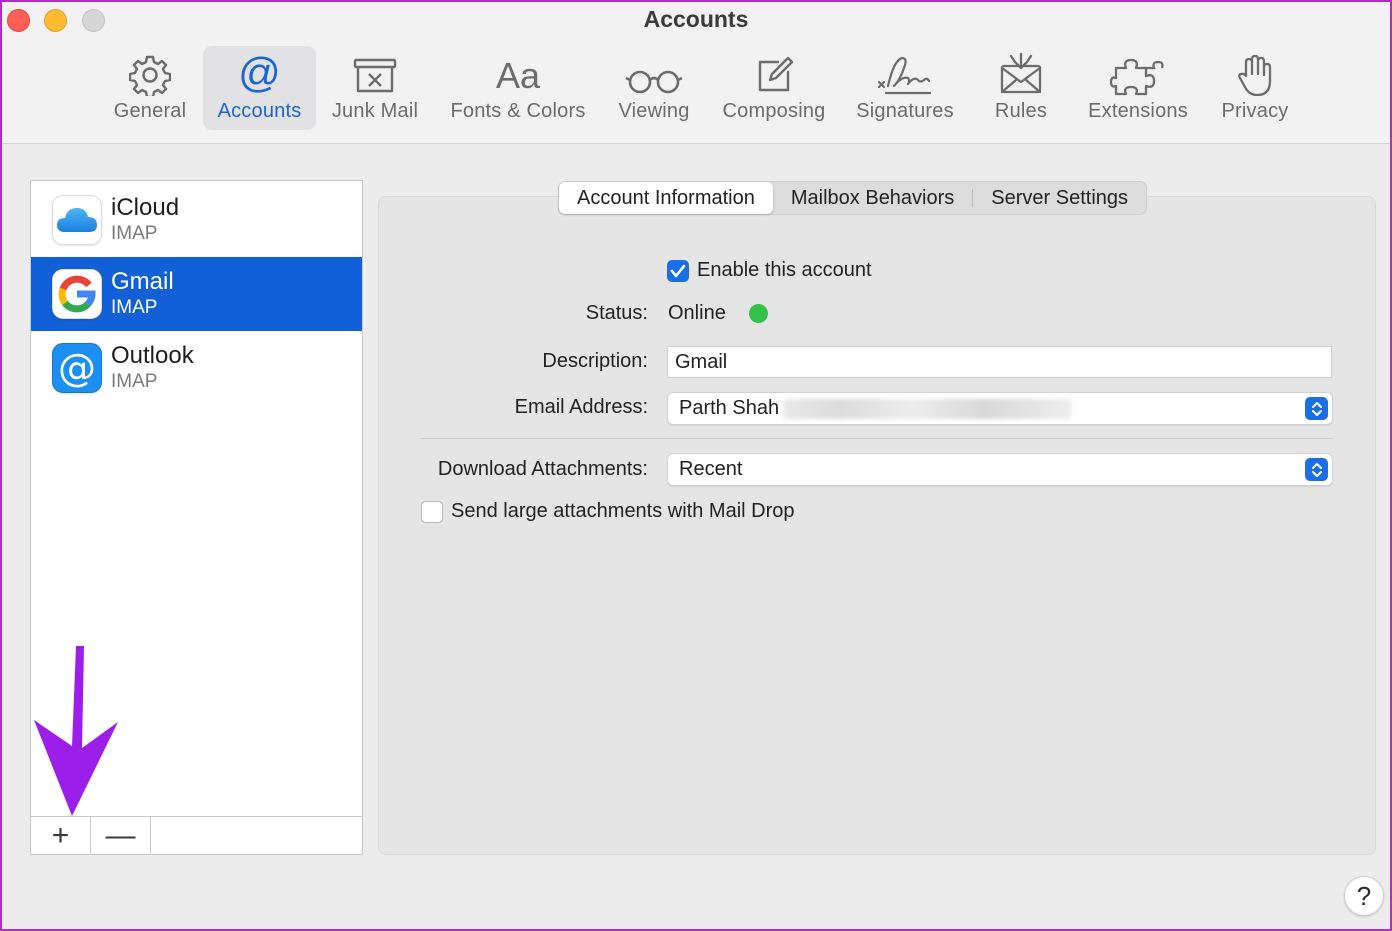 This screenshot has height=931, width=1392. What do you see at coordinates (877, 438) in the screenshot?
I see `section-divider` at bounding box center [877, 438].